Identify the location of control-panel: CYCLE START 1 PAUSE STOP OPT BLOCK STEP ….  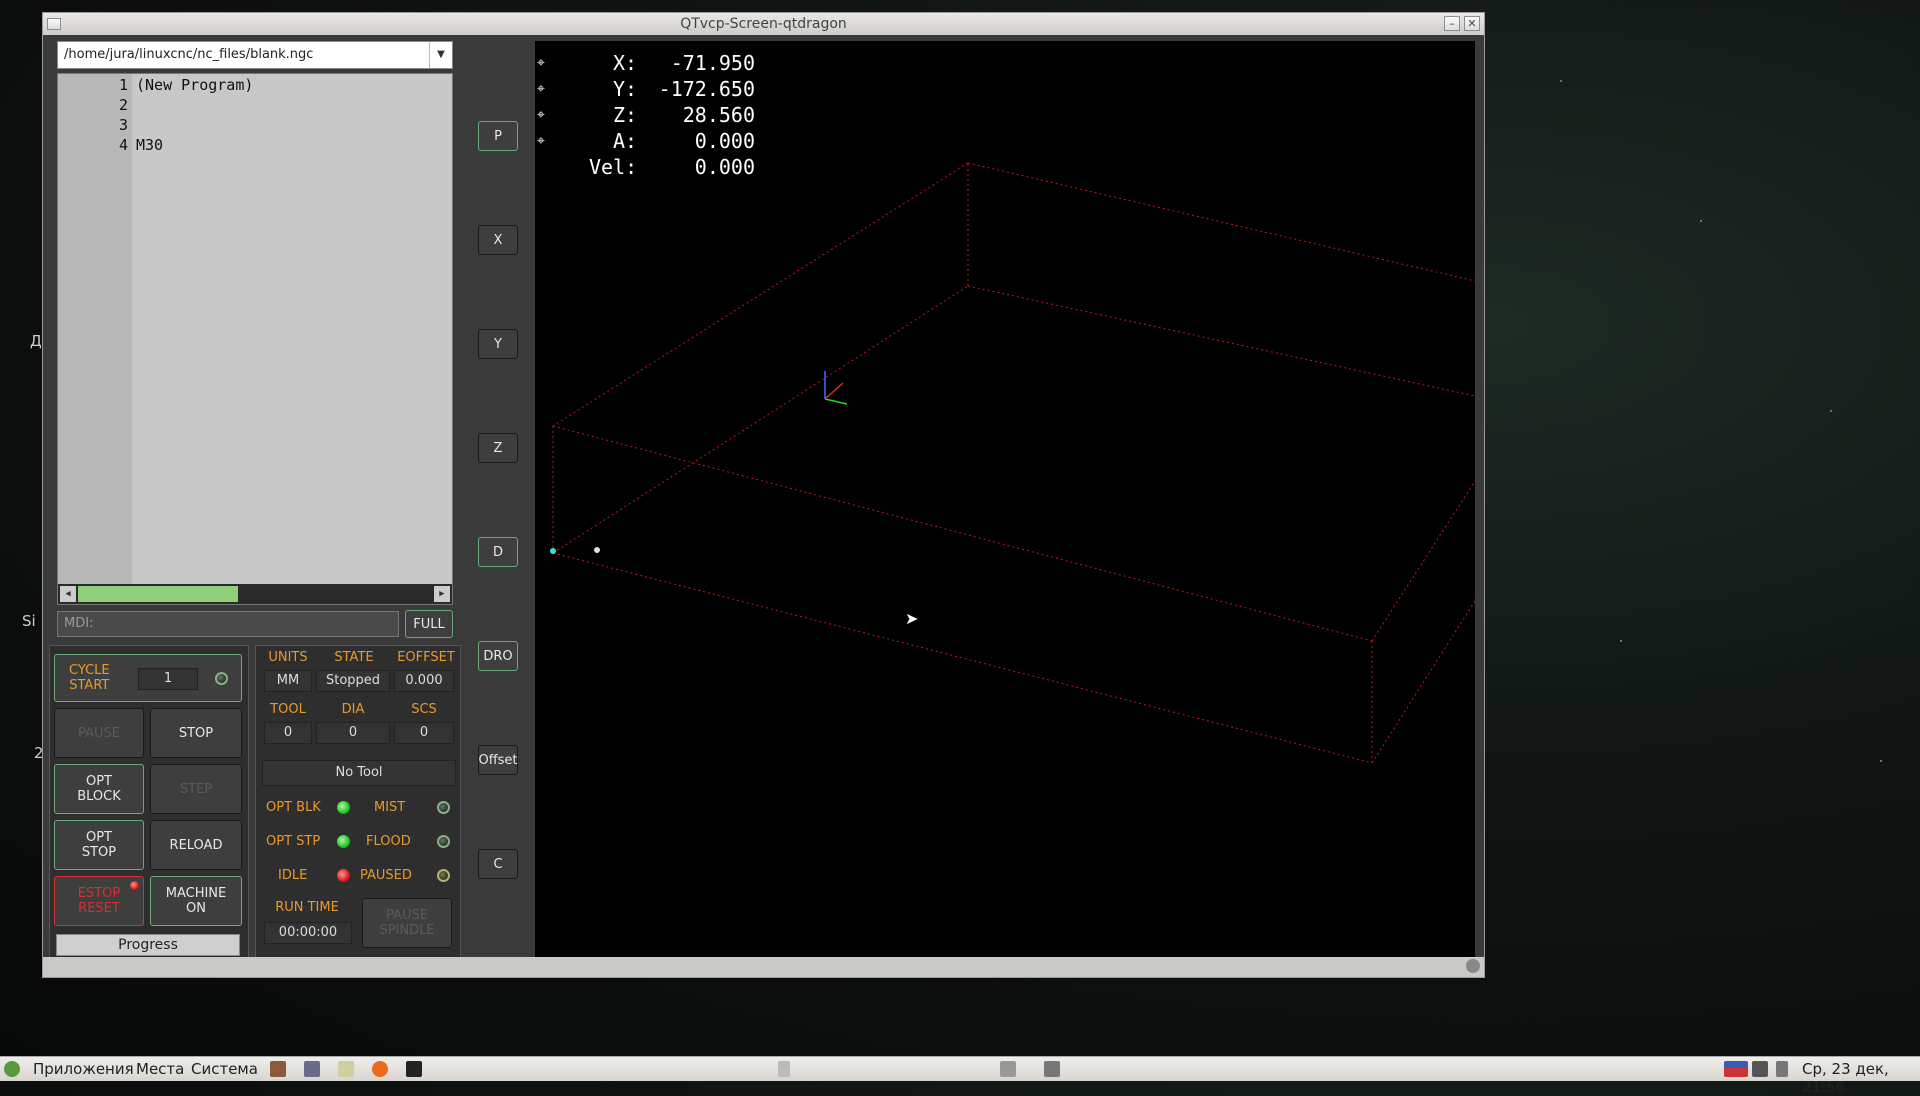
(149, 805).